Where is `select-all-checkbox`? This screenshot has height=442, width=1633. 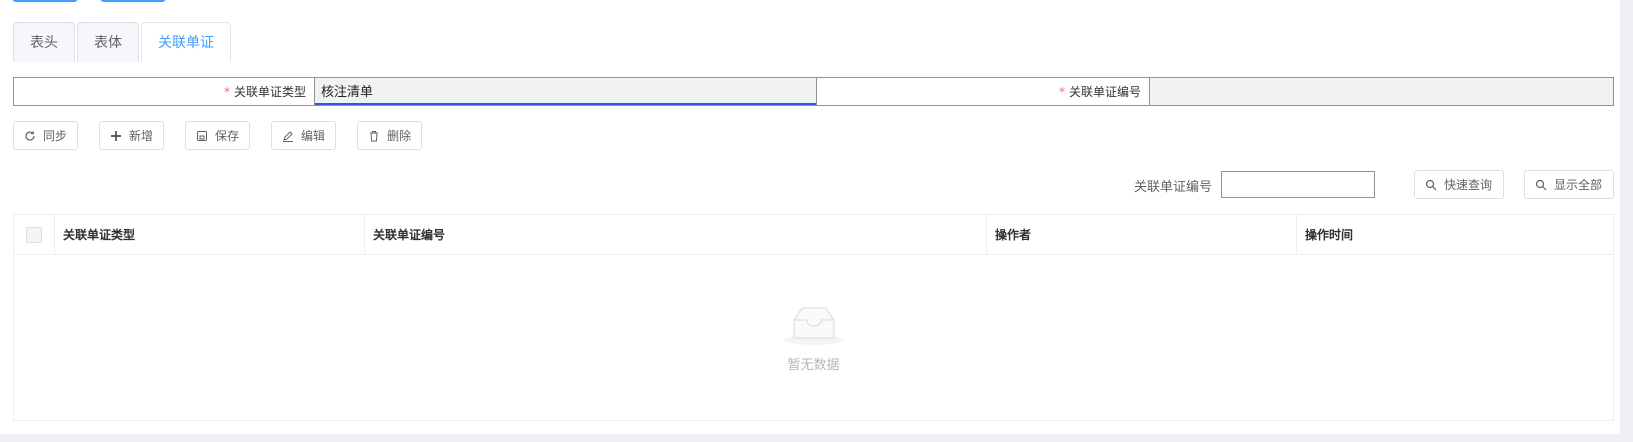 select-all-checkbox is located at coordinates (34, 234).